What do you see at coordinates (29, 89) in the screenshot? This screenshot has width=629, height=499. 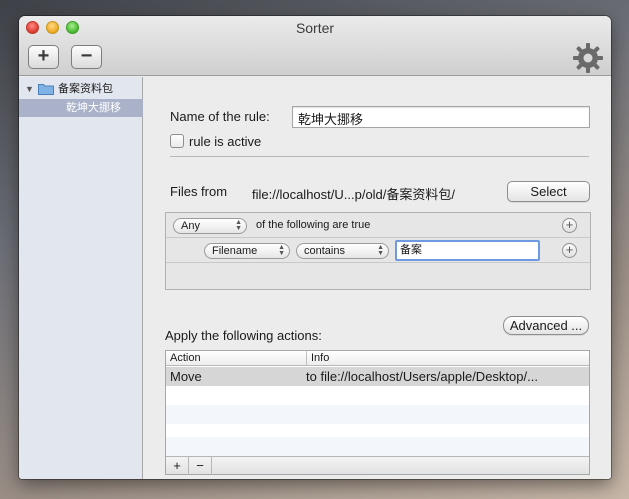 I see `disclosure-triangle-icon: ▼` at bounding box center [29, 89].